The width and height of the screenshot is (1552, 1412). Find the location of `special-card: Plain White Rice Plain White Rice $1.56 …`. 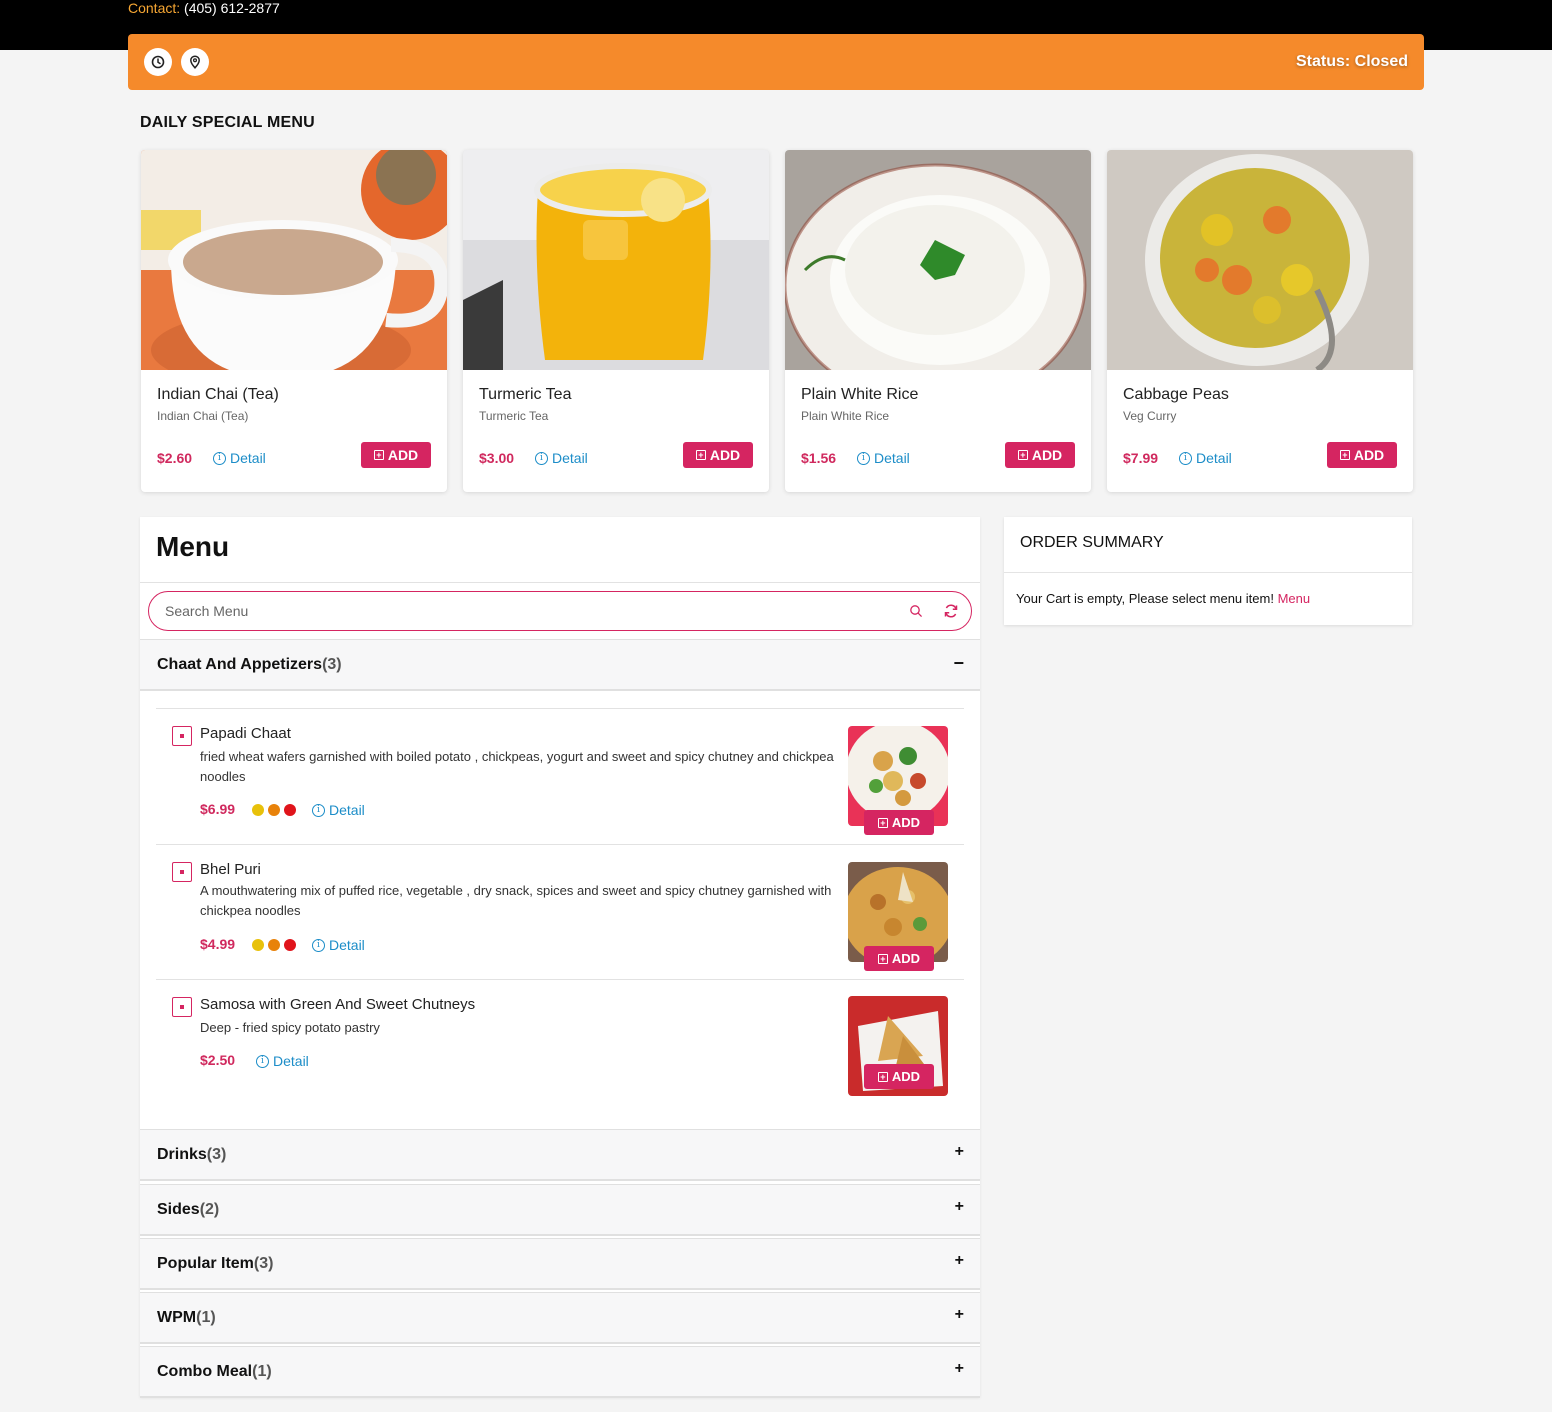

special-card: Plain White Rice Plain White Rice $1.56 … is located at coordinates (938, 321).